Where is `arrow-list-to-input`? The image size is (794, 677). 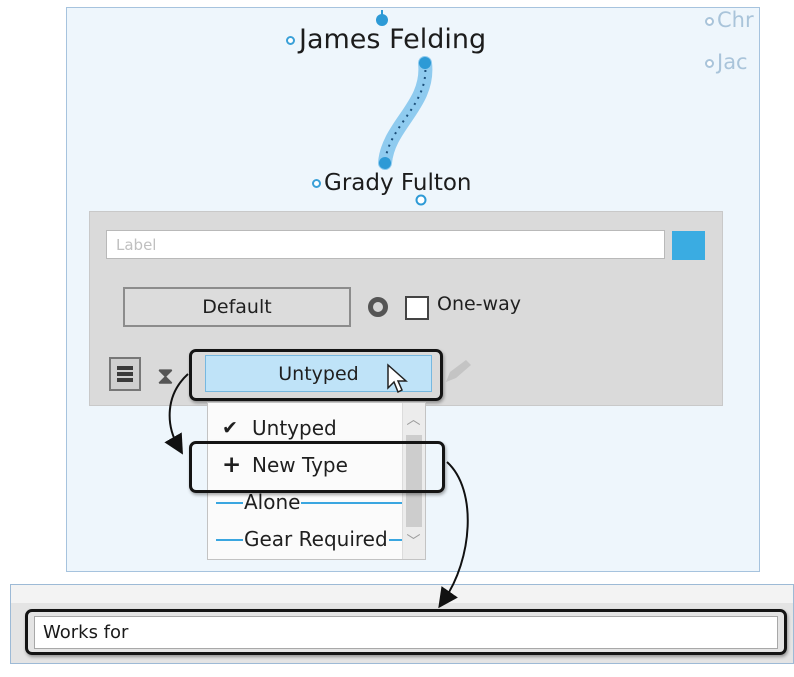 arrow-list-to-input is located at coordinates (453, 535).